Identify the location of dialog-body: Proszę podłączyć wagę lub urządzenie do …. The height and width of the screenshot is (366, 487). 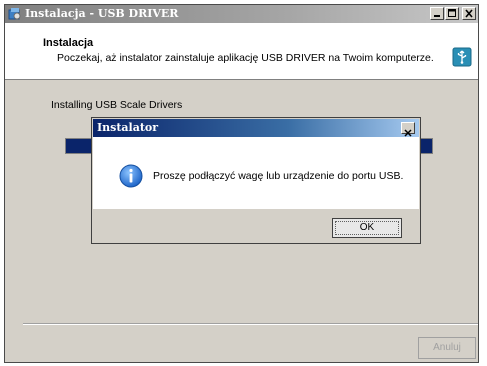
(256, 173).